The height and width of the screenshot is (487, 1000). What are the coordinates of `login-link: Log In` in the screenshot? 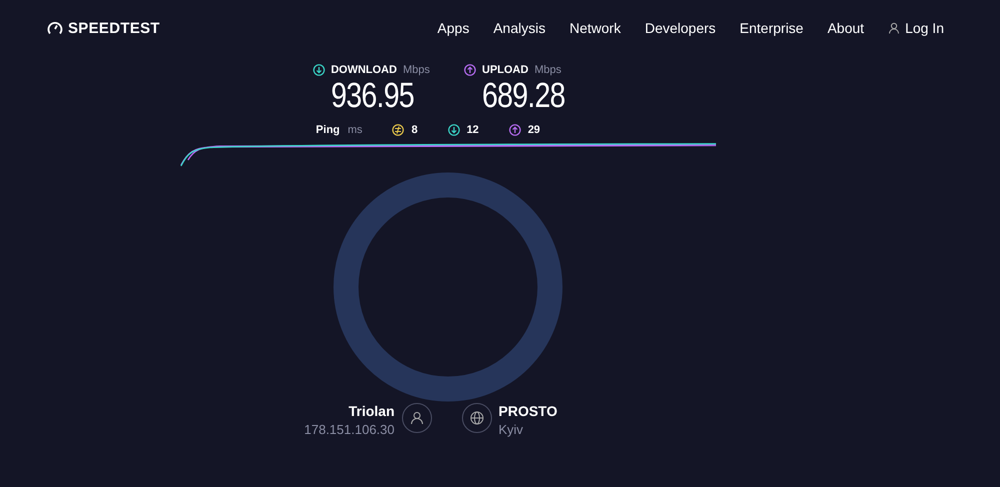 It's located at (916, 28).